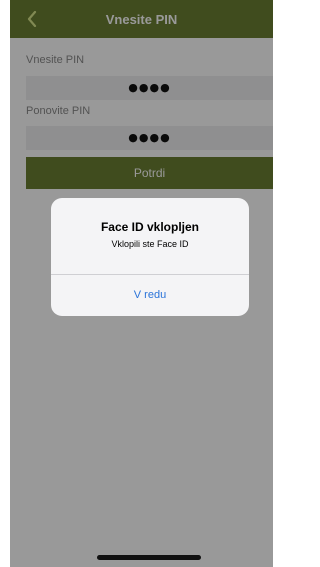  Describe the element at coordinates (150, 244) in the screenshot. I see `alert-message: Vklopili ste Face ID` at that location.